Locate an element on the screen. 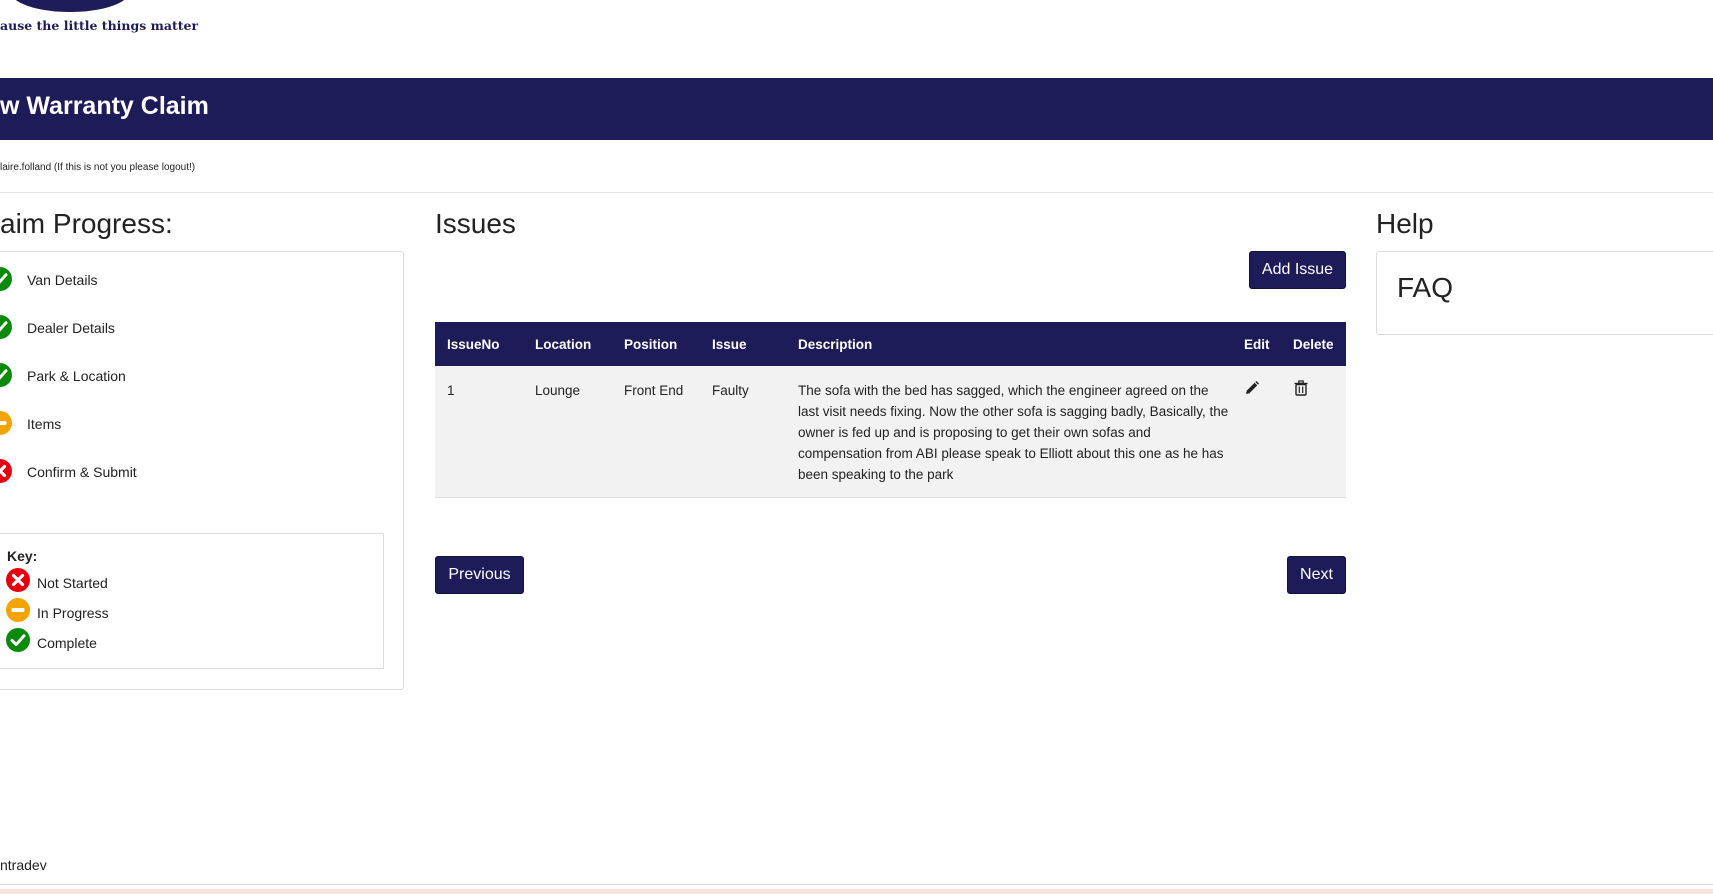 The image size is (1713, 894). pencil-icon is located at coordinates (1252, 388).